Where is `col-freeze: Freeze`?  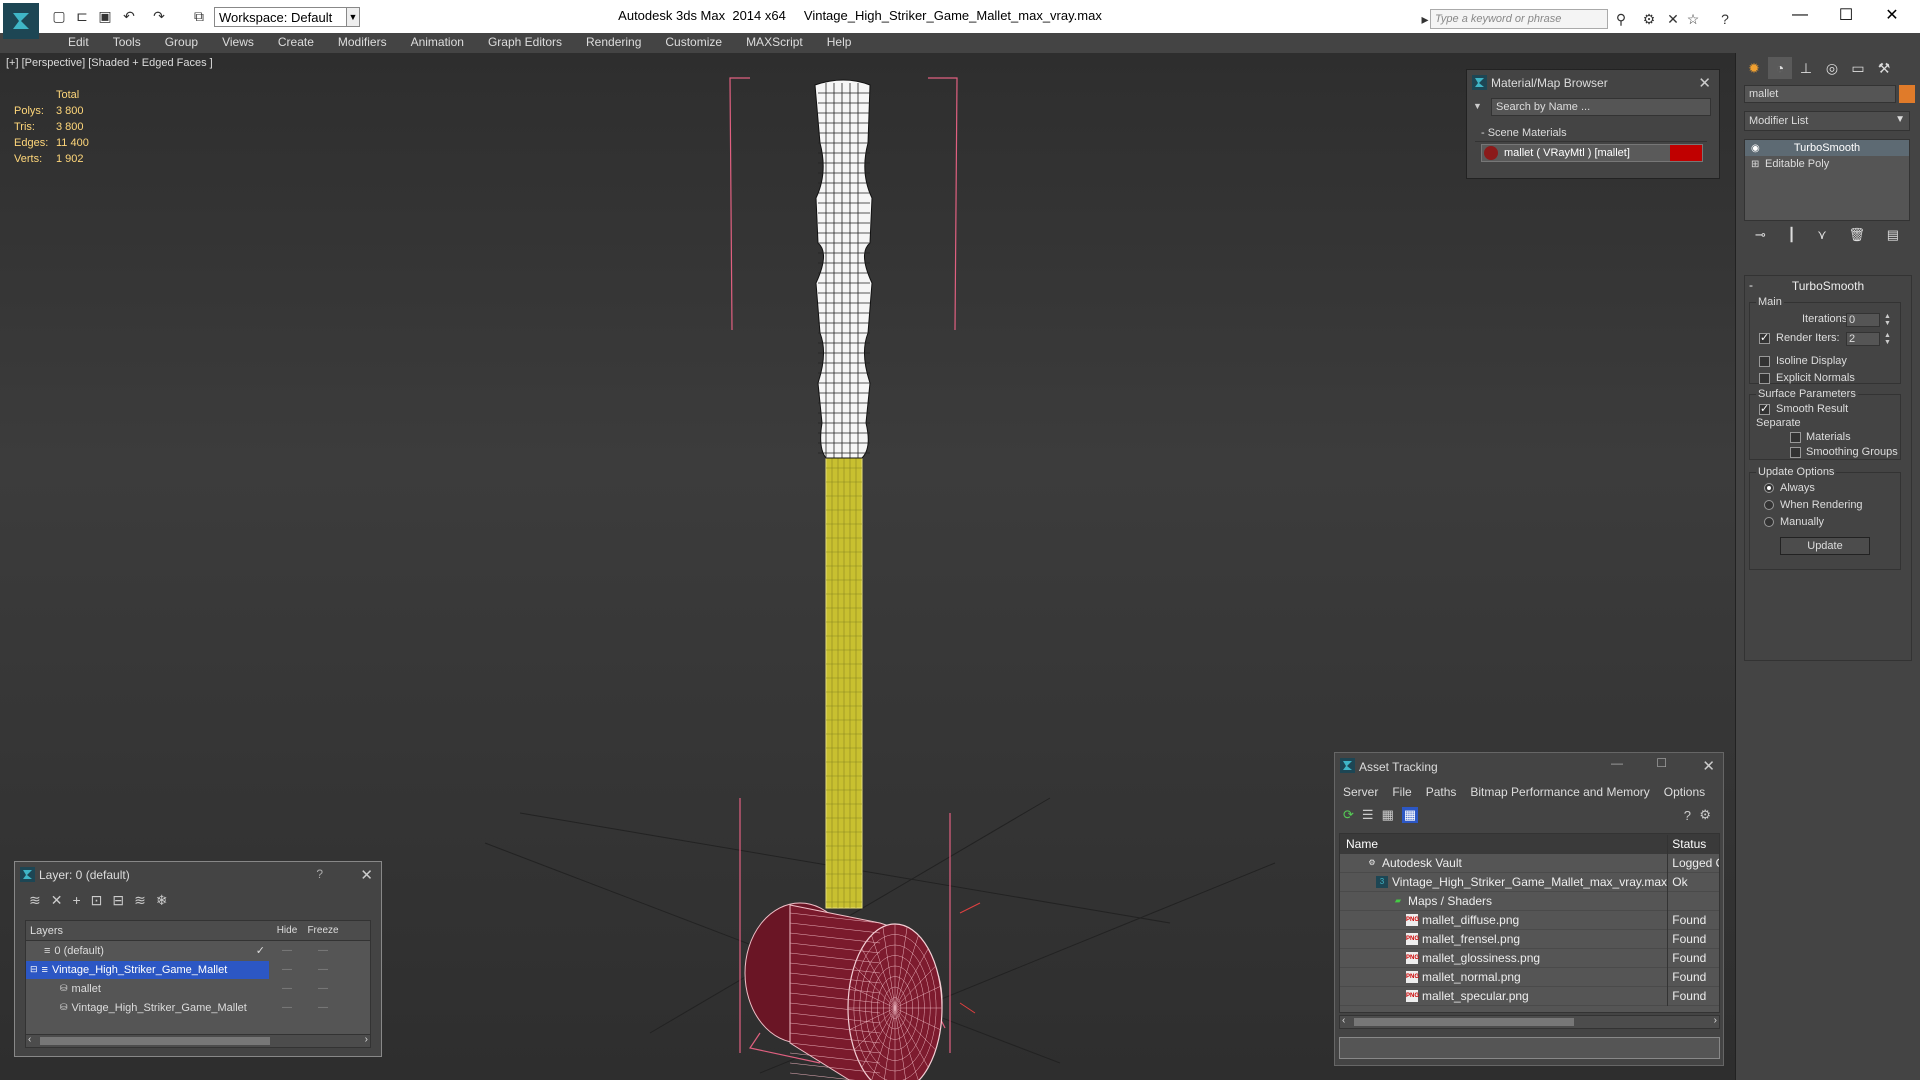 col-freeze: Freeze is located at coordinates (323, 930).